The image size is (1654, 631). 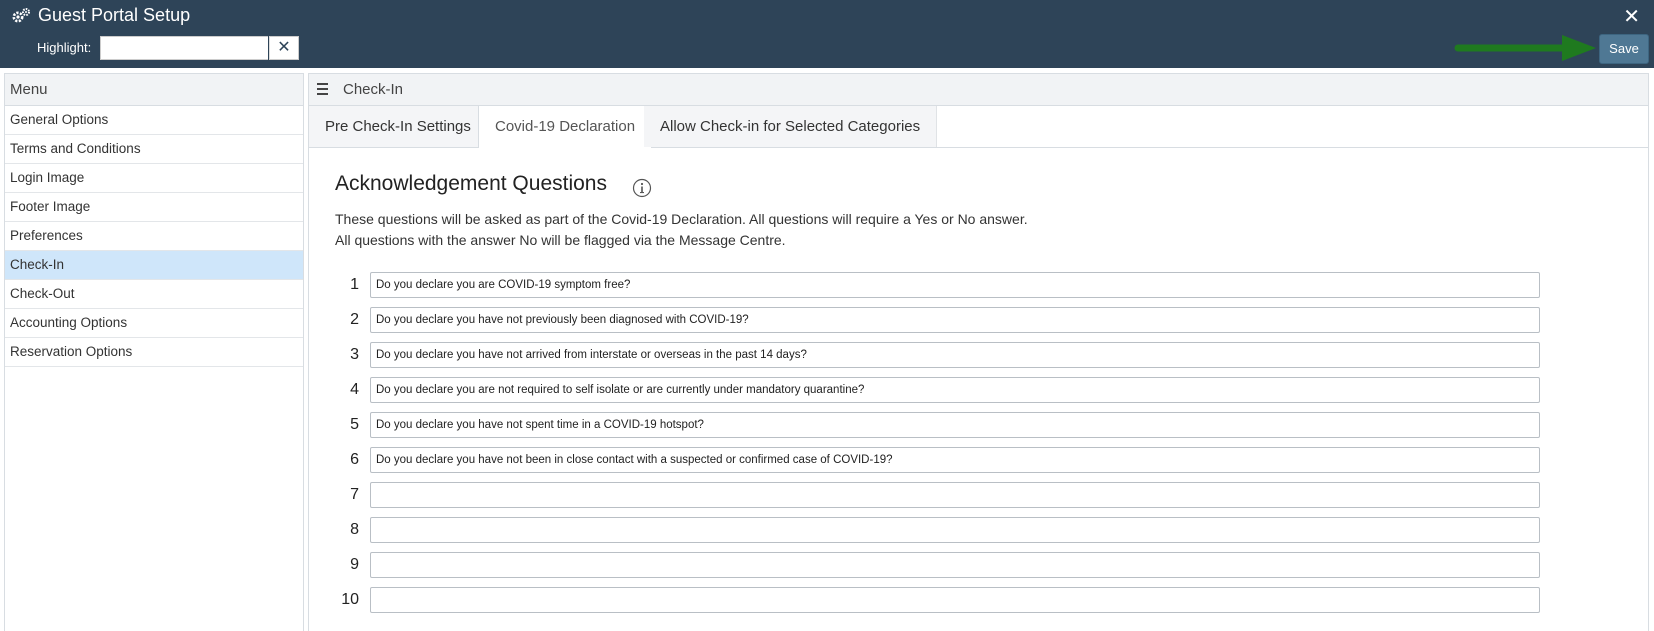 I want to click on question-number: 4, so click(x=354, y=389).